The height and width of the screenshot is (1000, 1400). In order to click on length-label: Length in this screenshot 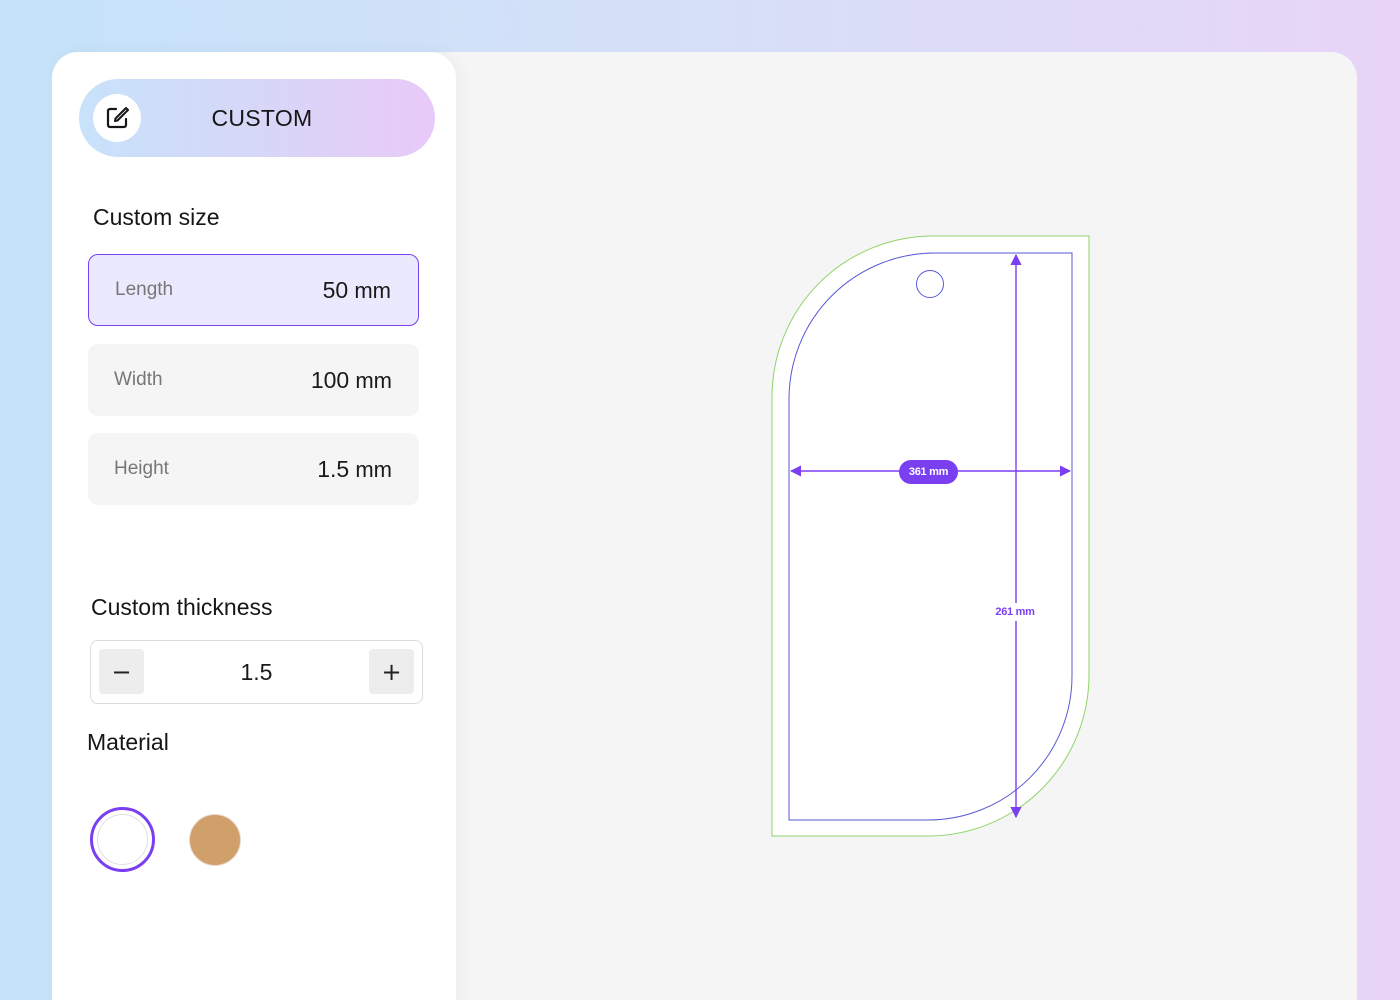, I will do `click(144, 289)`.